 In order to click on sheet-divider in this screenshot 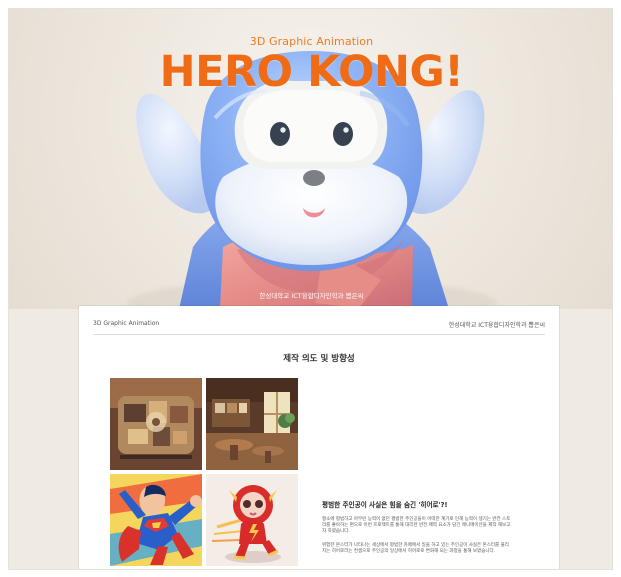, I will do `click(319, 334)`.